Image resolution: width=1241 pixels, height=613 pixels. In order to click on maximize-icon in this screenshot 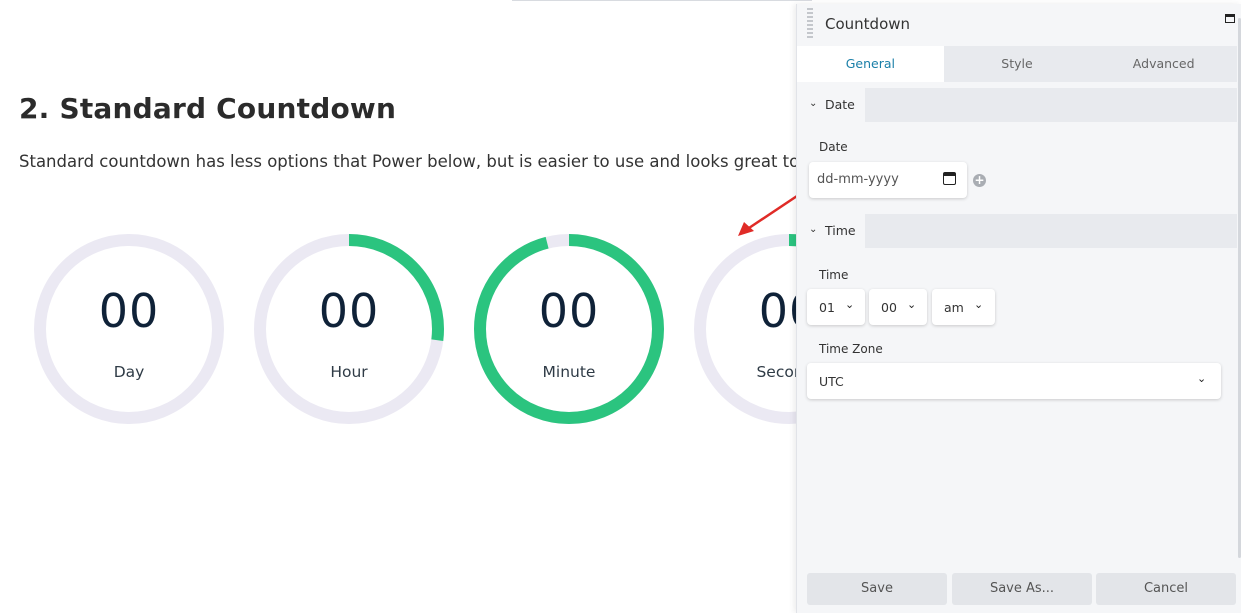, I will do `click(1230, 18)`.